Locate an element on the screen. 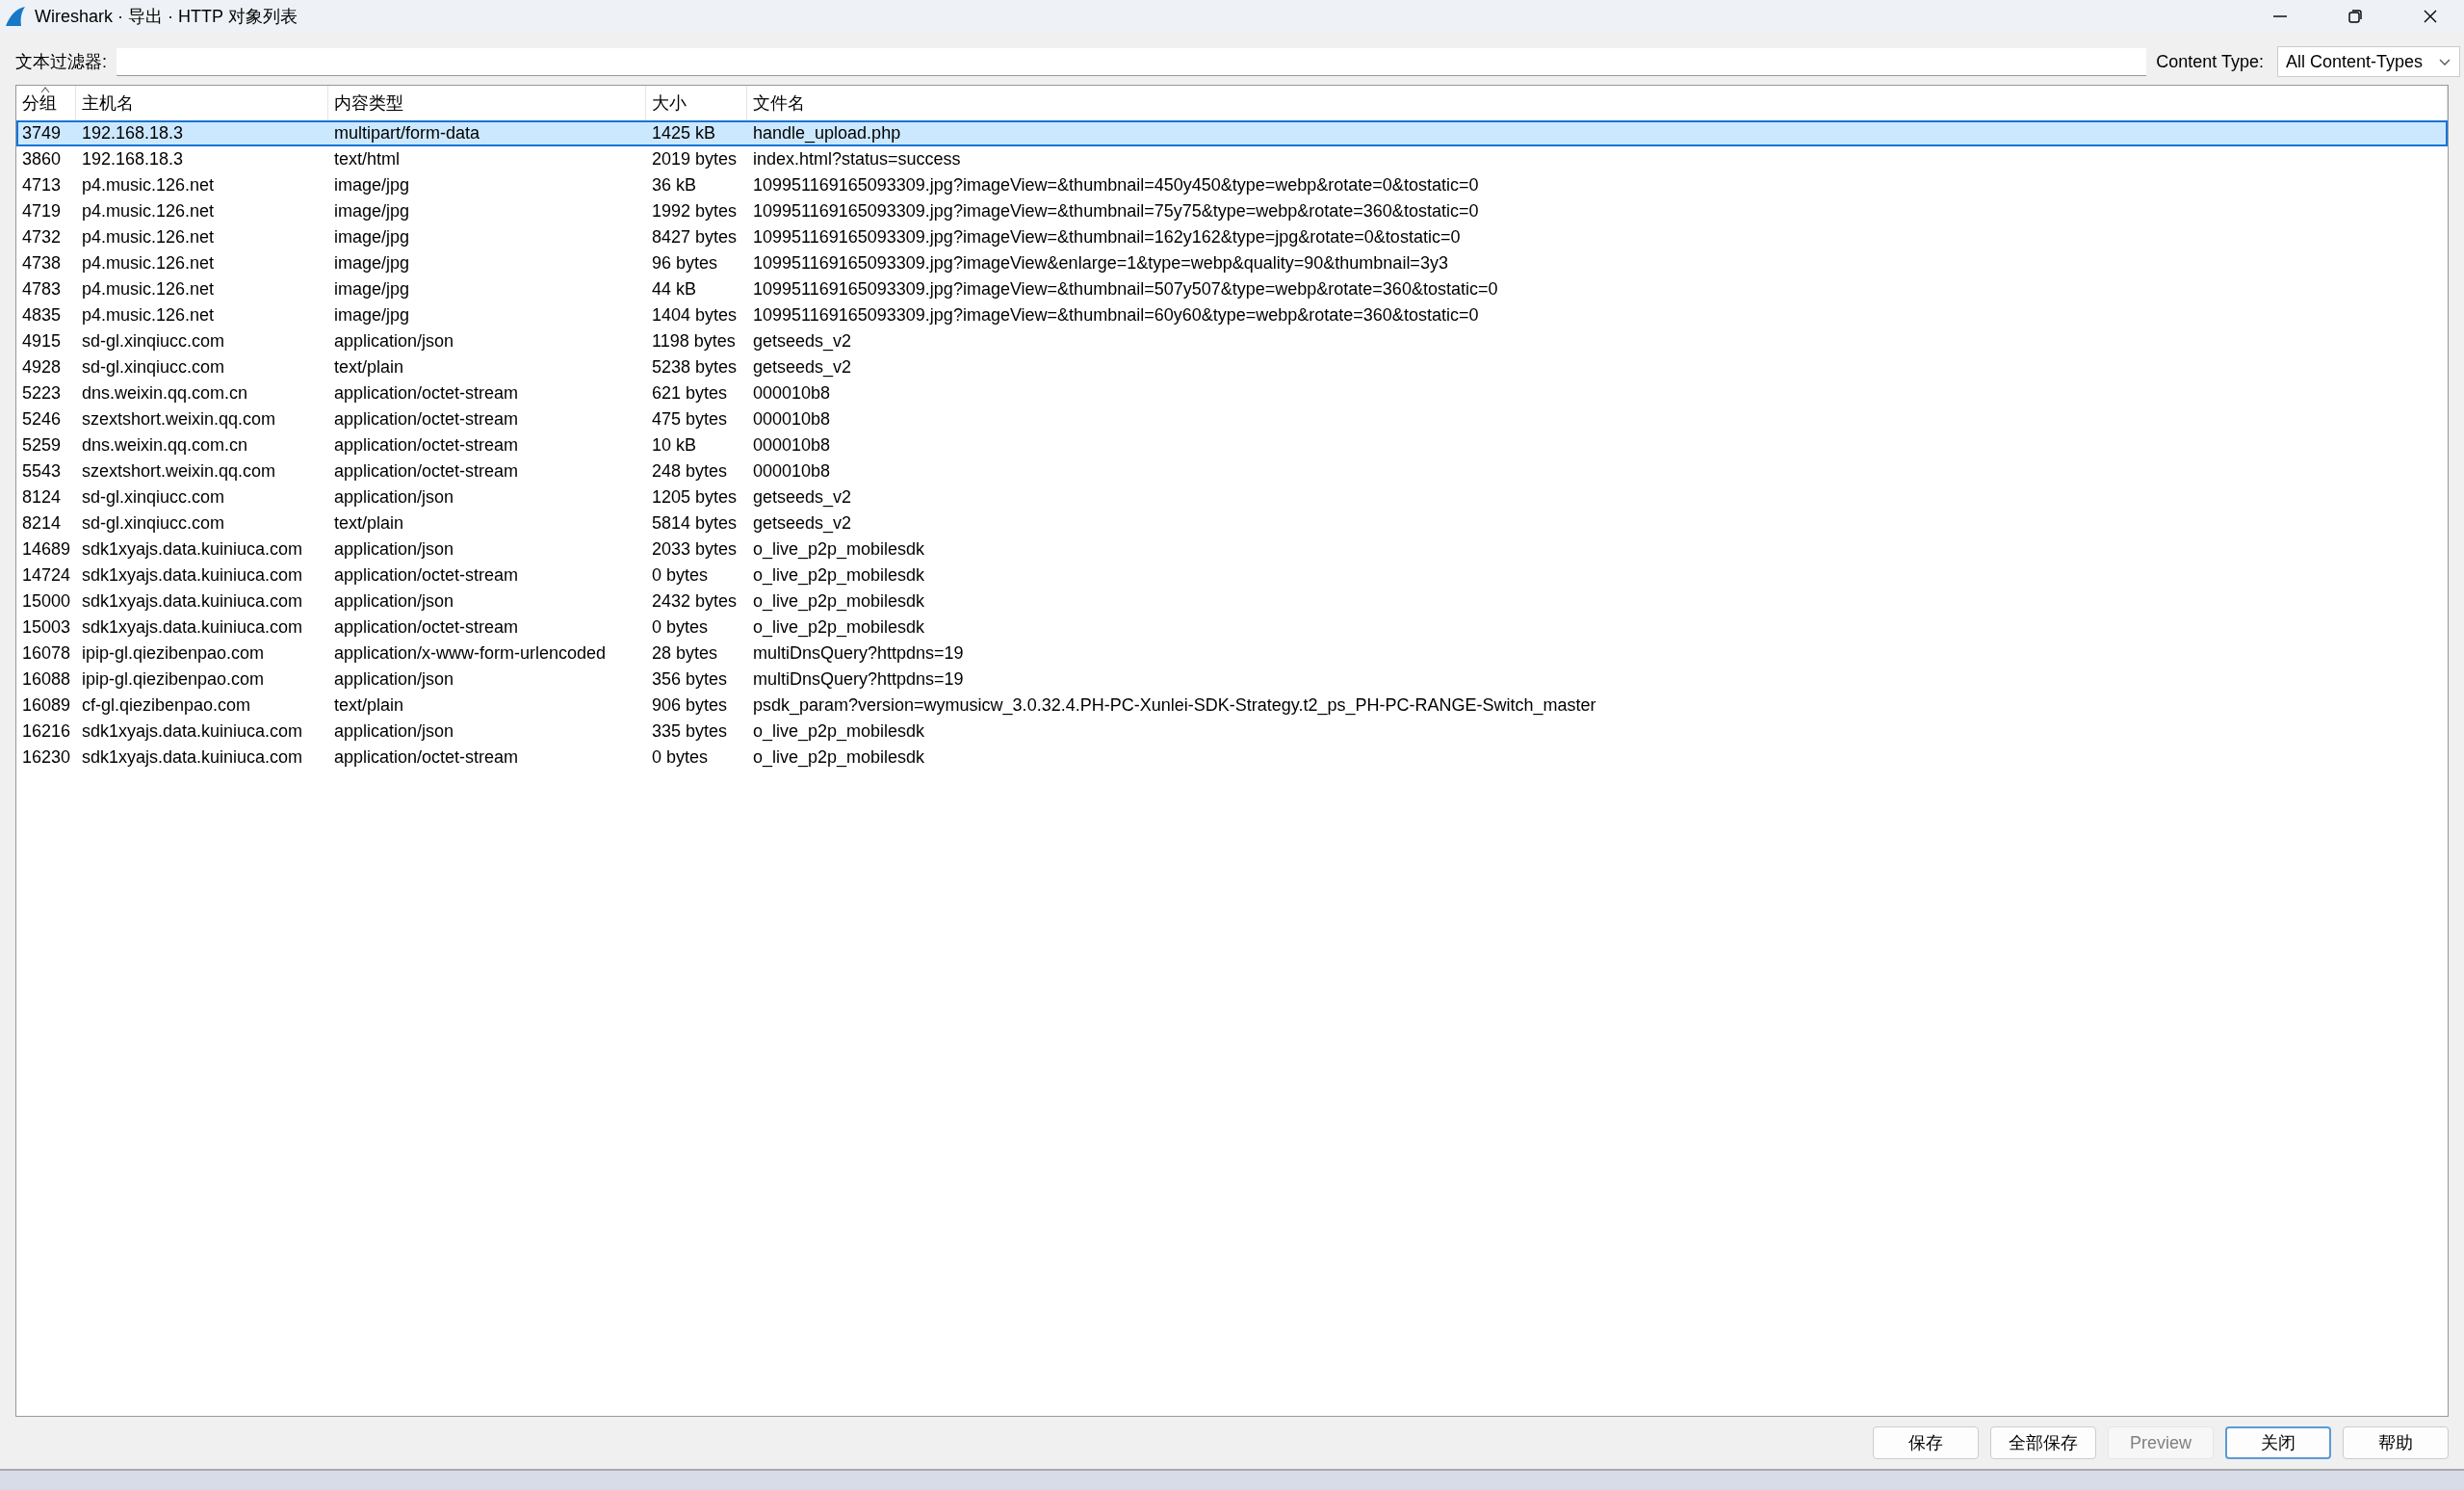 The height and width of the screenshot is (1490, 2464). table-row: 3749 192.168.18.3 multipart/form-data 1425 kB handle_upload.php is located at coordinates (1232, 133).